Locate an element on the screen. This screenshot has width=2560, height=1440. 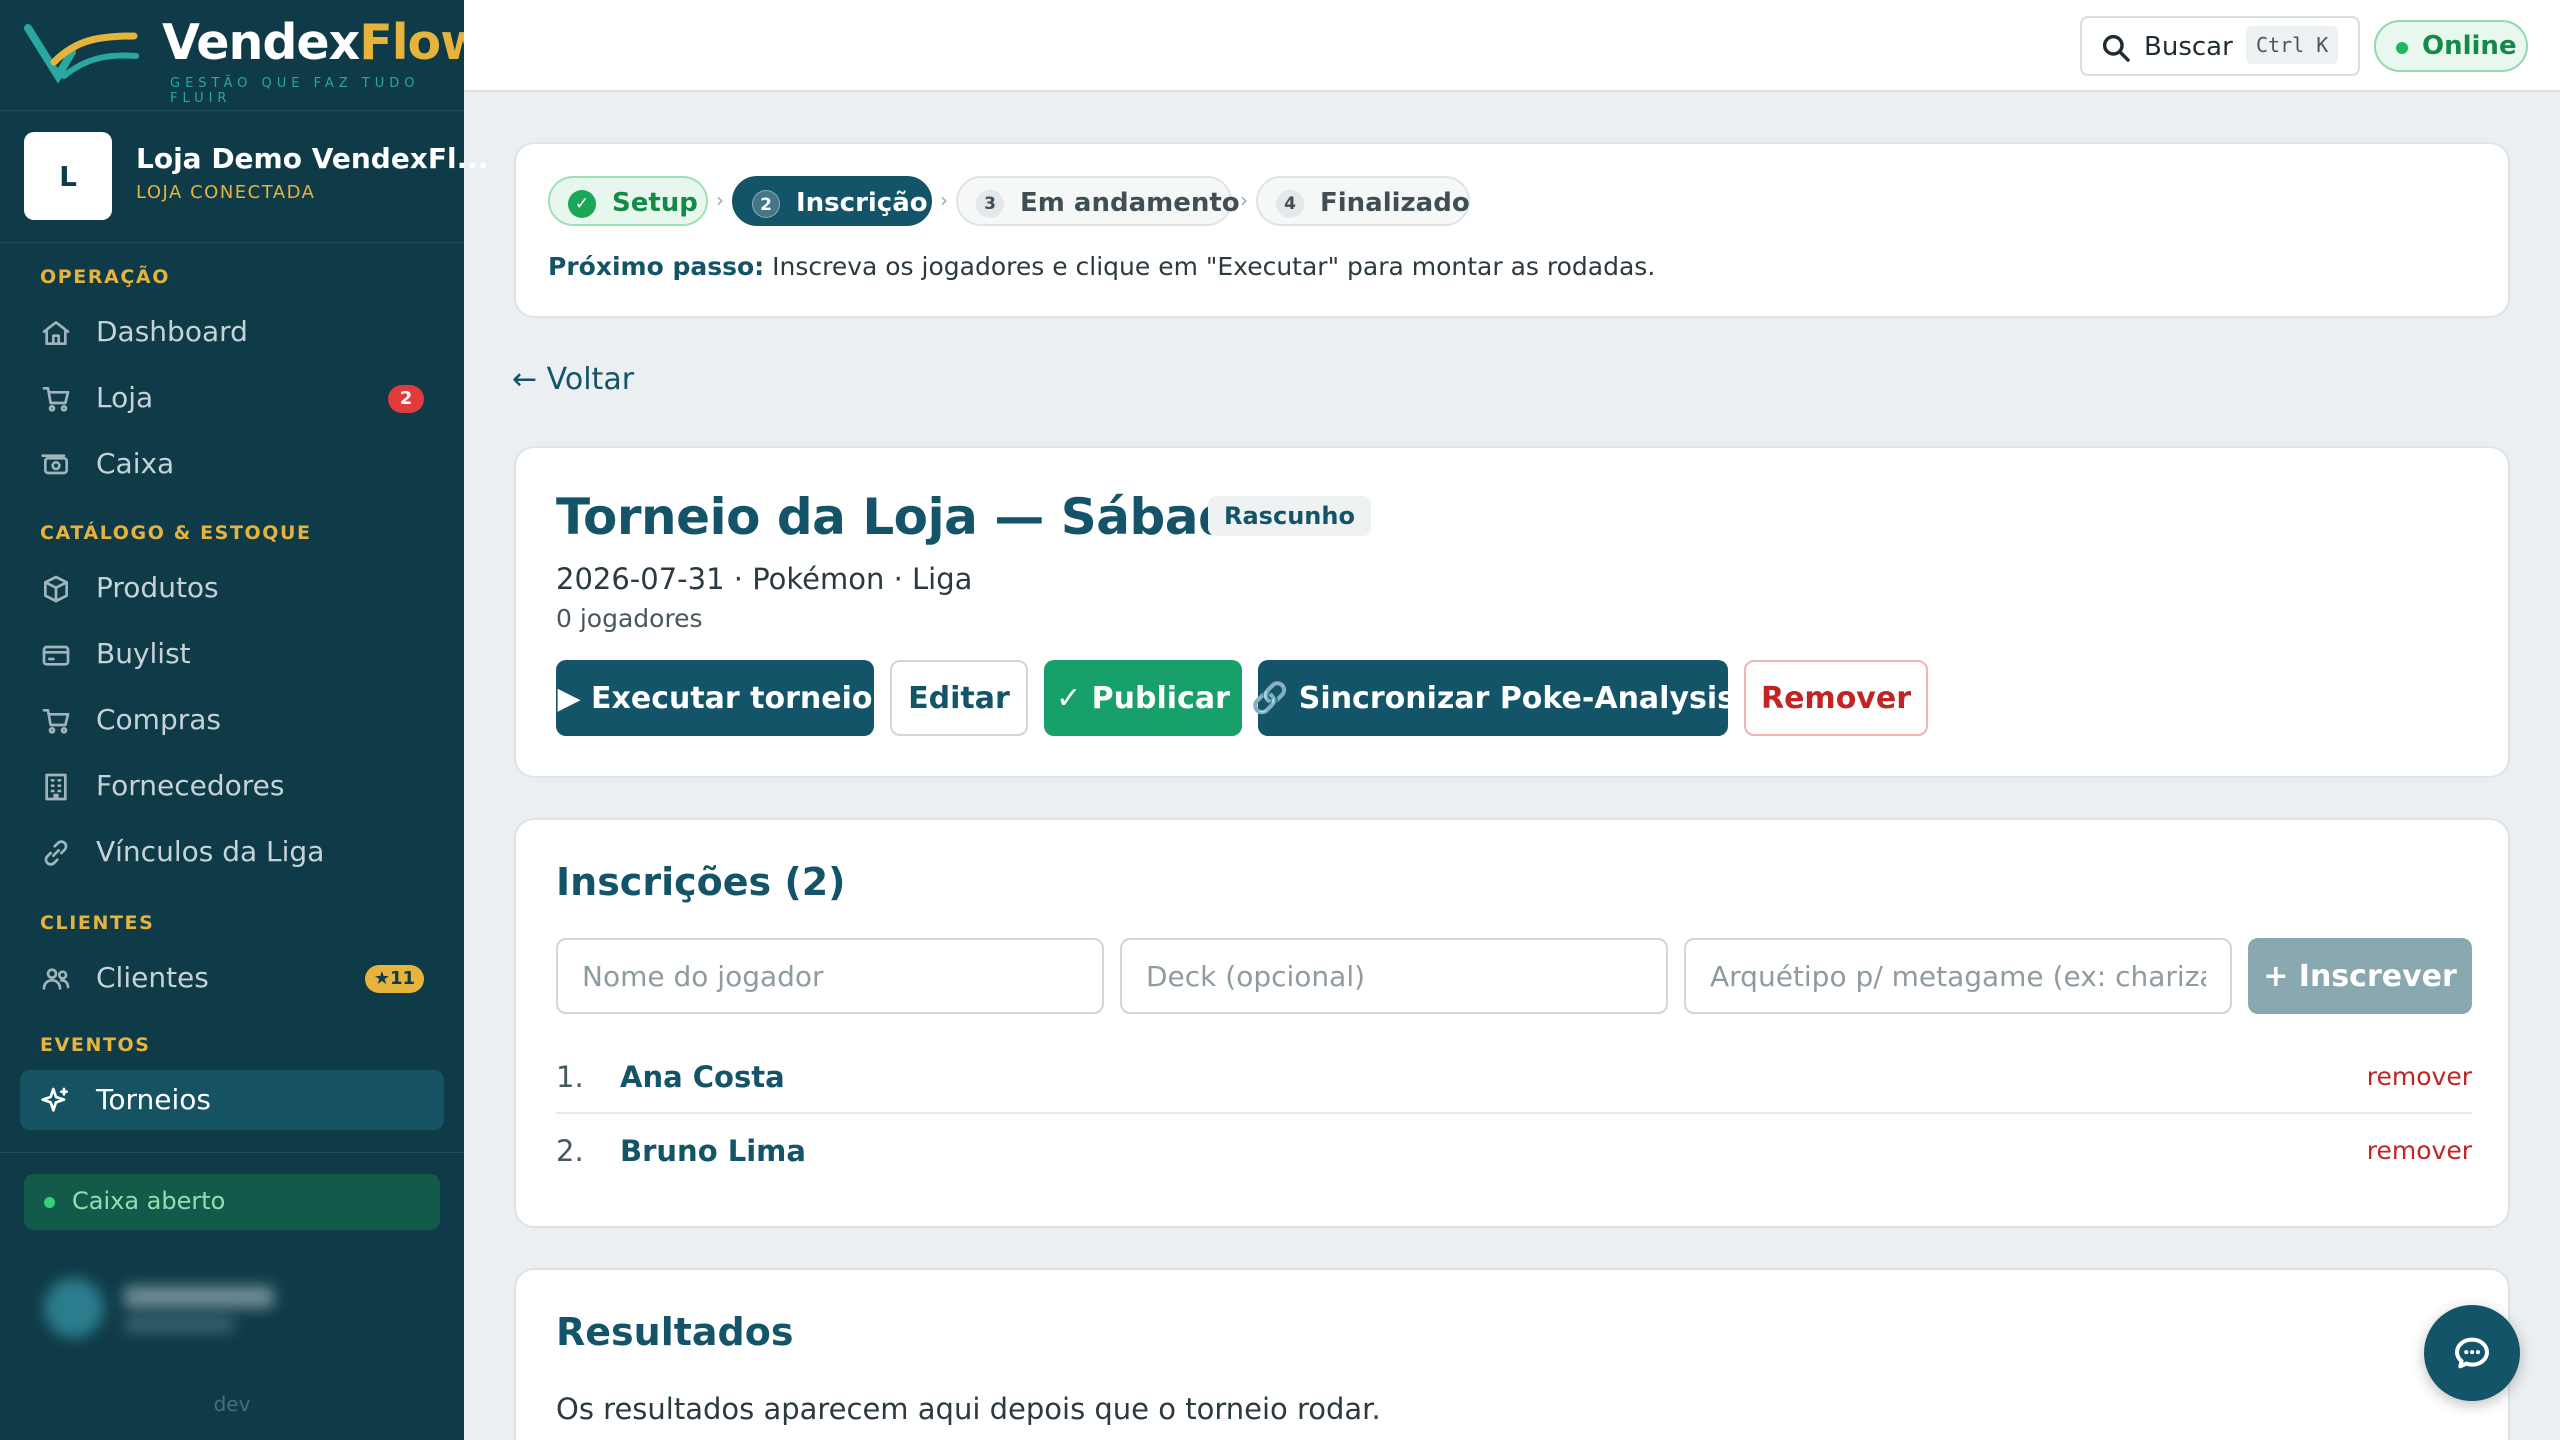
player-count: 0 jogadores is located at coordinates (629, 618).